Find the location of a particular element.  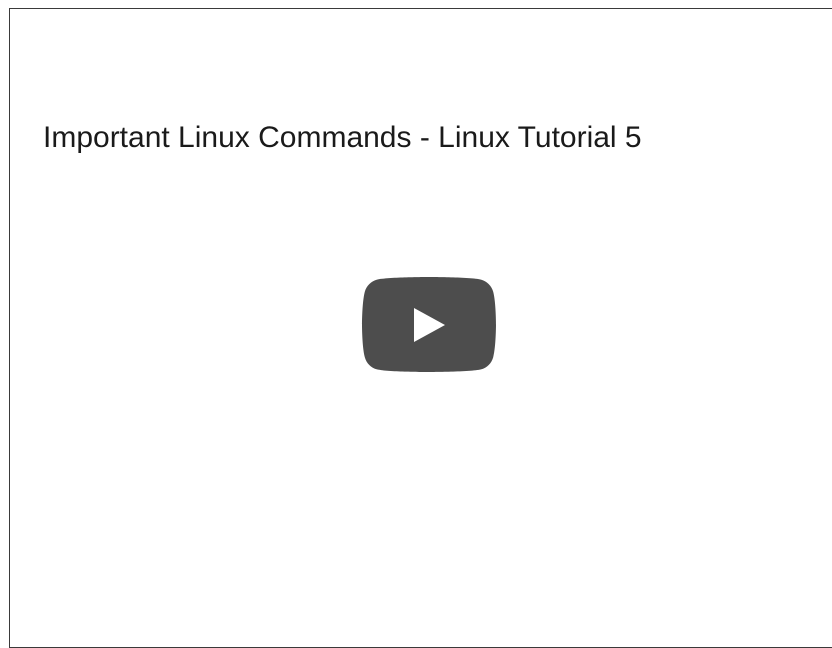

play-button is located at coordinates (429, 324).